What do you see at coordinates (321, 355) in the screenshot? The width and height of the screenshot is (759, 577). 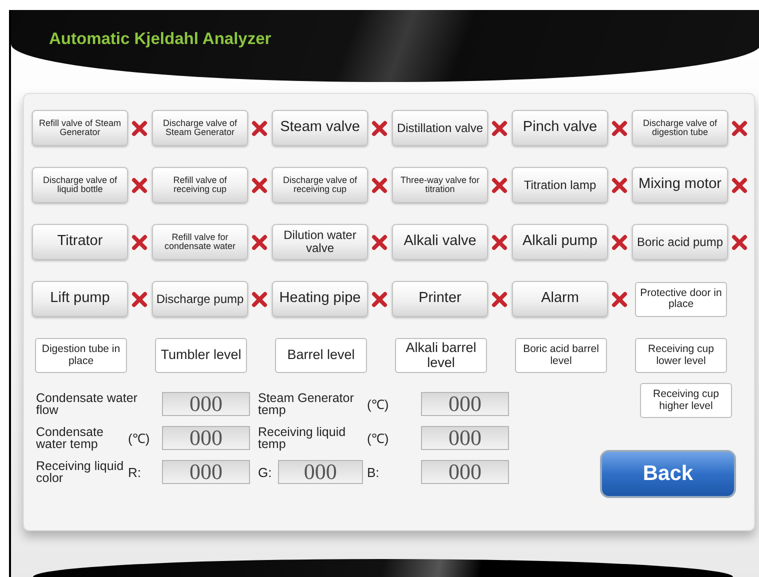 I see `sensor-indicator: Barrel level` at bounding box center [321, 355].